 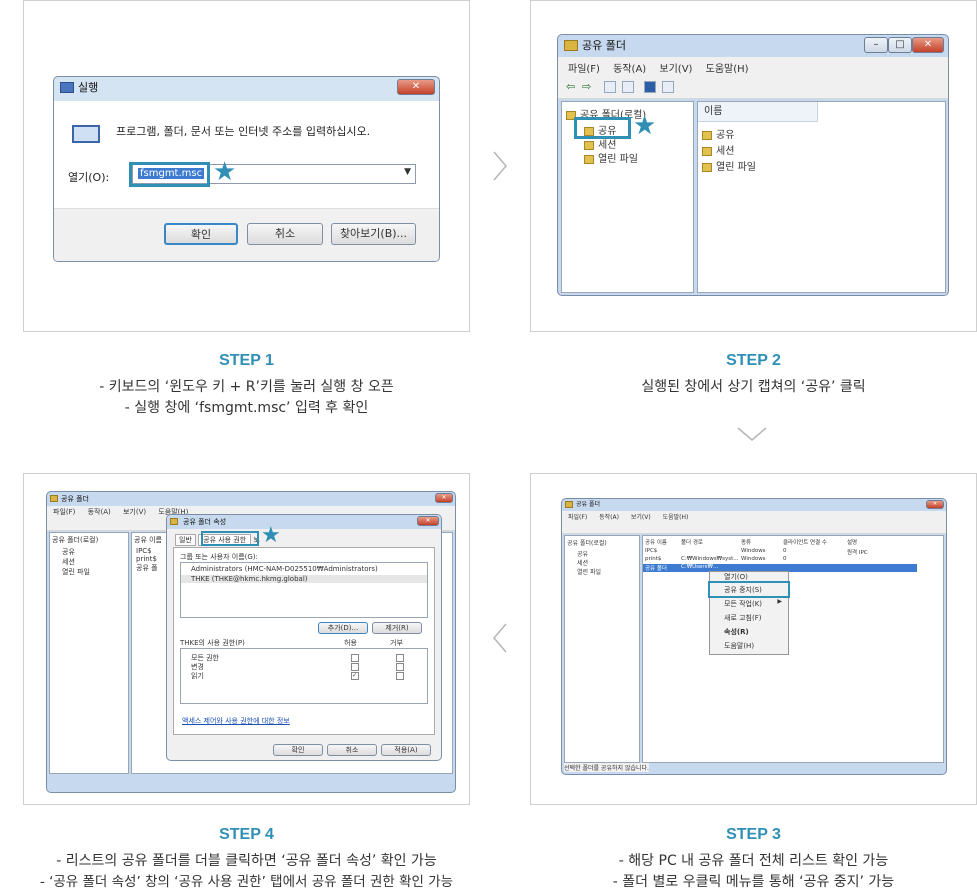 I want to click on chevron-left-icon, so click(x=500, y=638).